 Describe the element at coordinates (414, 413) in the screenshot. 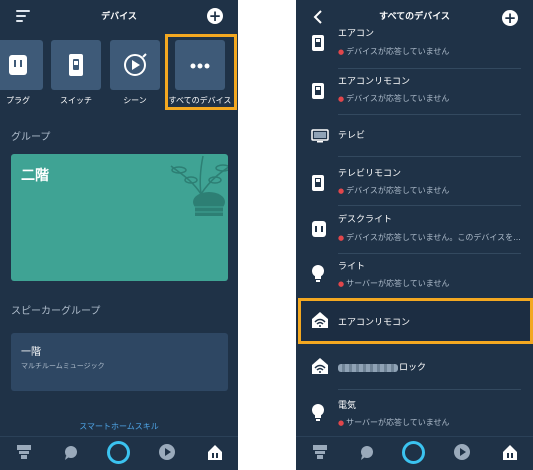

I see `device-row: 電気 ● サーバーが応答していません` at that location.